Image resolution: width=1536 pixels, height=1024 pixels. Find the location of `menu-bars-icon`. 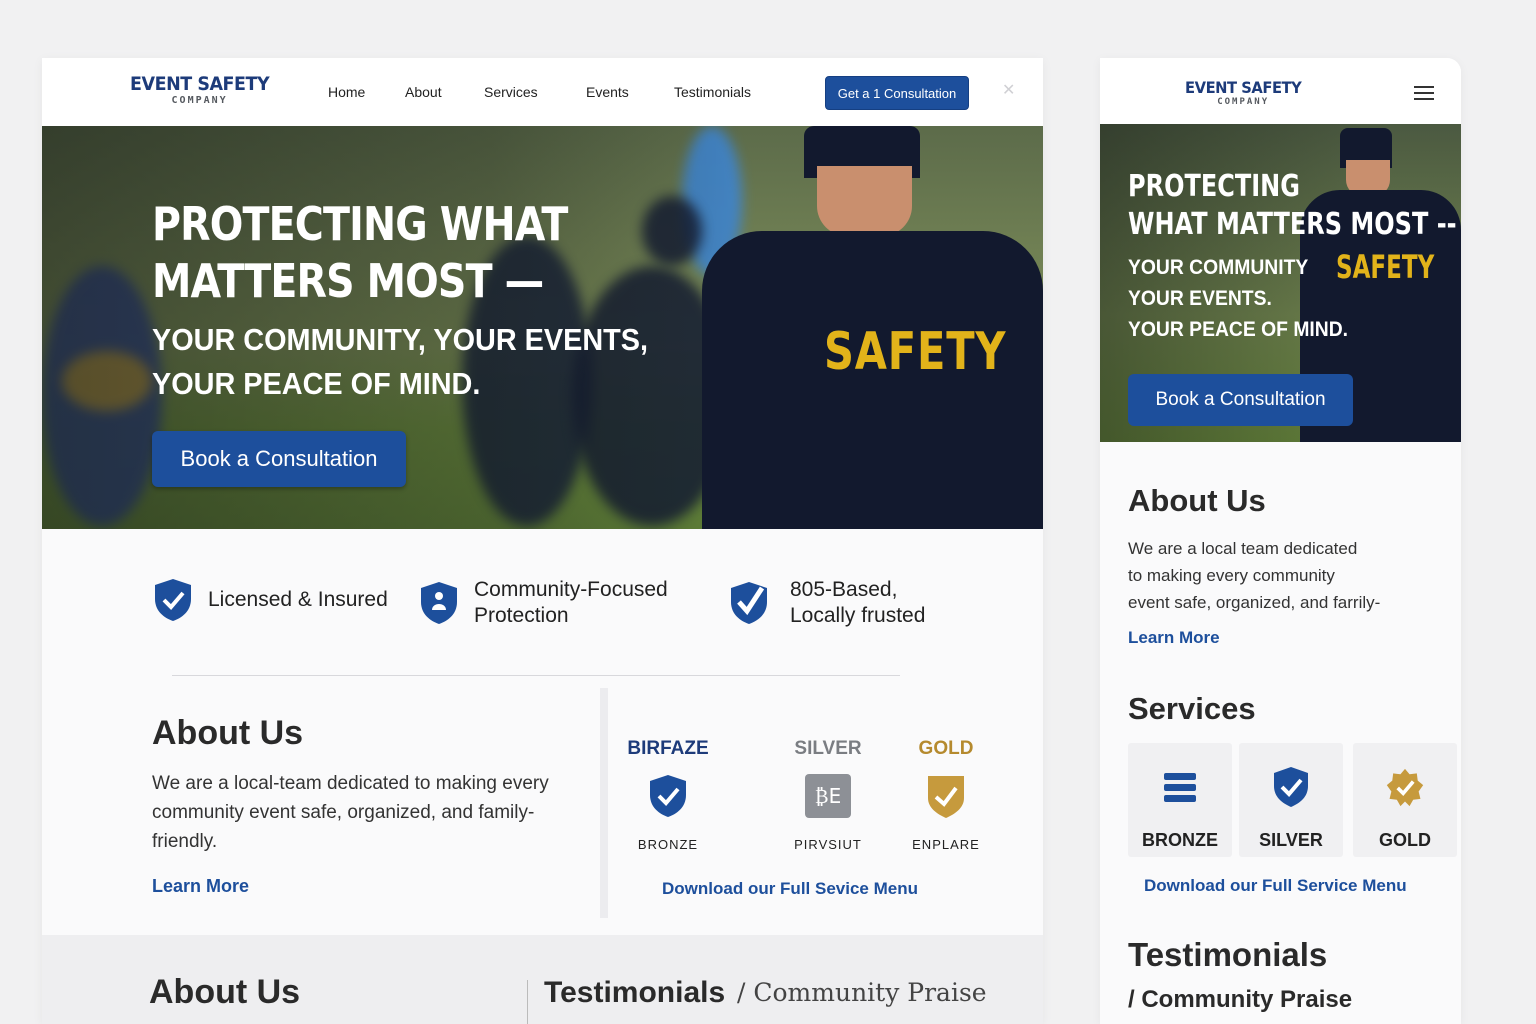

menu-bars-icon is located at coordinates (1180, 787).